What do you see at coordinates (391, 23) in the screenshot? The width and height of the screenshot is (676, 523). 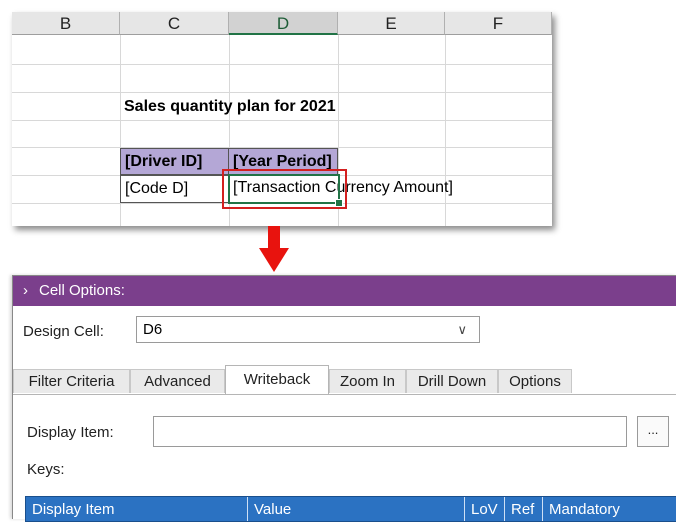 I see `column-header-e: E` at bounding box center [391, 23].